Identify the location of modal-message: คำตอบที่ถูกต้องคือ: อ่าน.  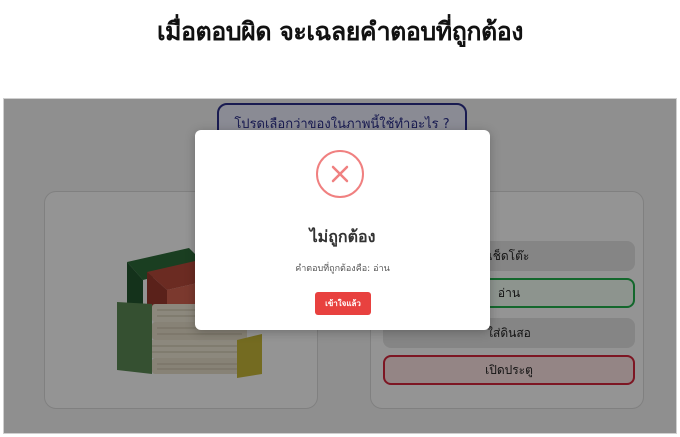
(342, 268).